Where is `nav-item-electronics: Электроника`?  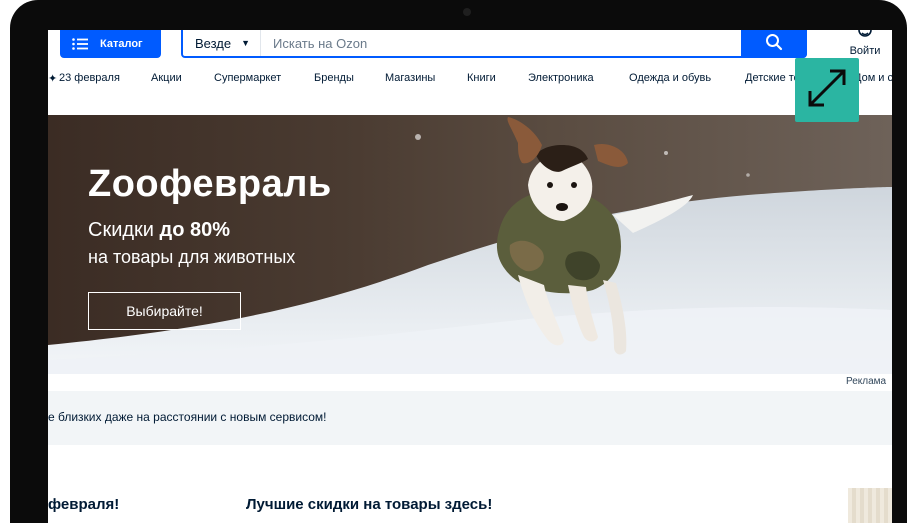
nav-item-electronics: Электроника is located at coordinates (561, 78).